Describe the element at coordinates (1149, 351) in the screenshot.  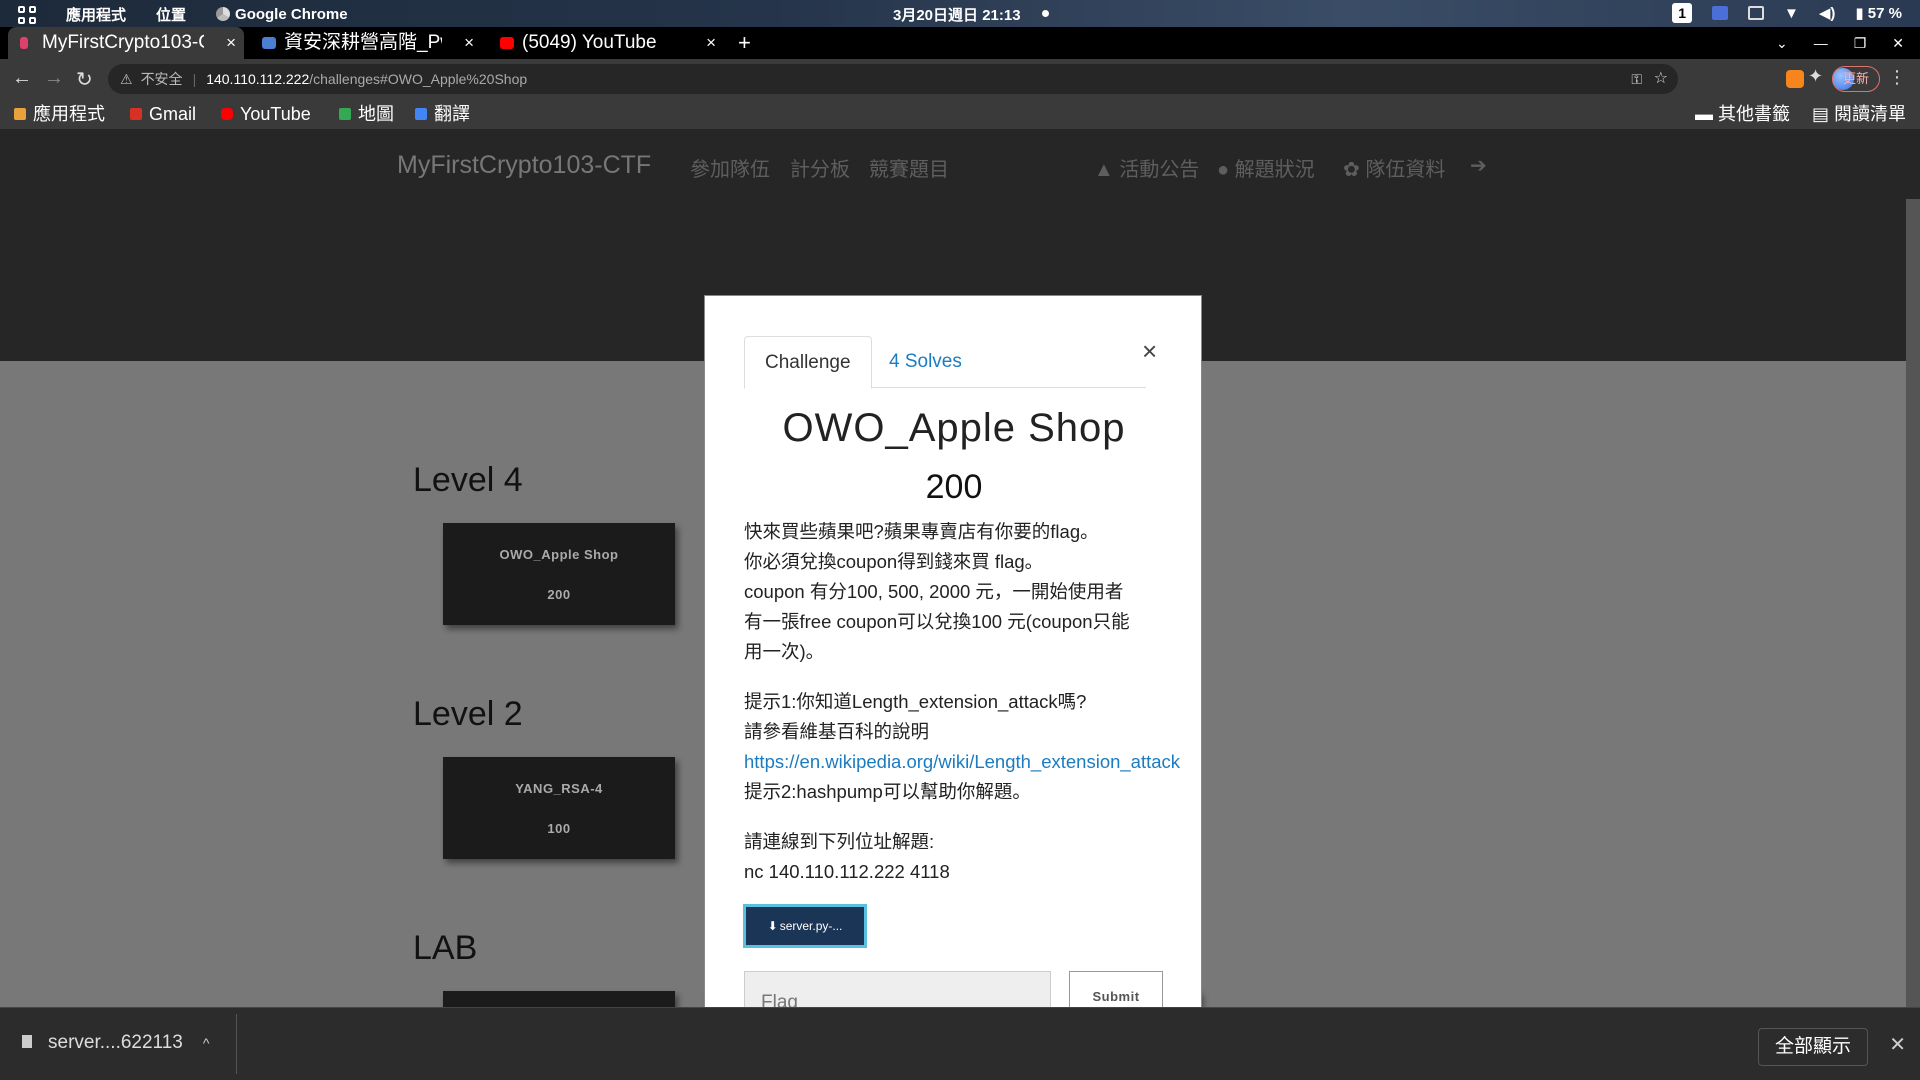
I see `modal-close-icon: ×` at that location.